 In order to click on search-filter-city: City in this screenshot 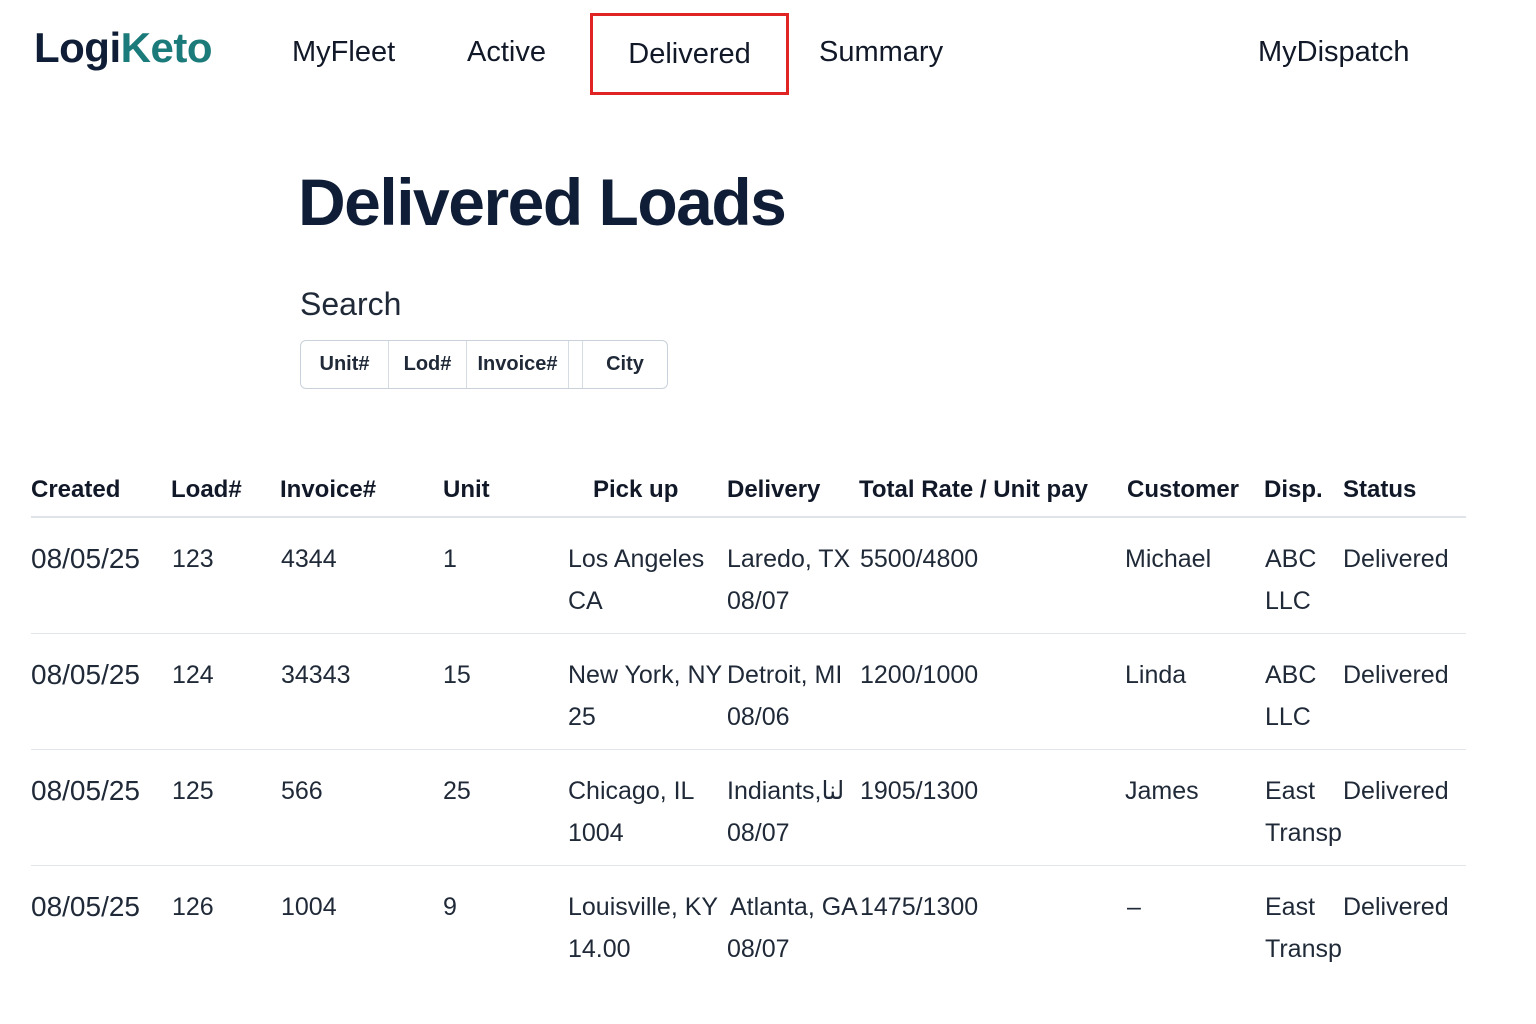, I will do `click(625, 364)`.